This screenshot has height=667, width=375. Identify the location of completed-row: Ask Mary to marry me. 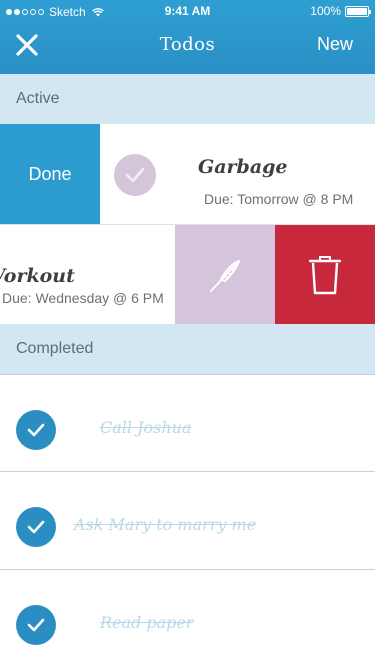
(187, 521).